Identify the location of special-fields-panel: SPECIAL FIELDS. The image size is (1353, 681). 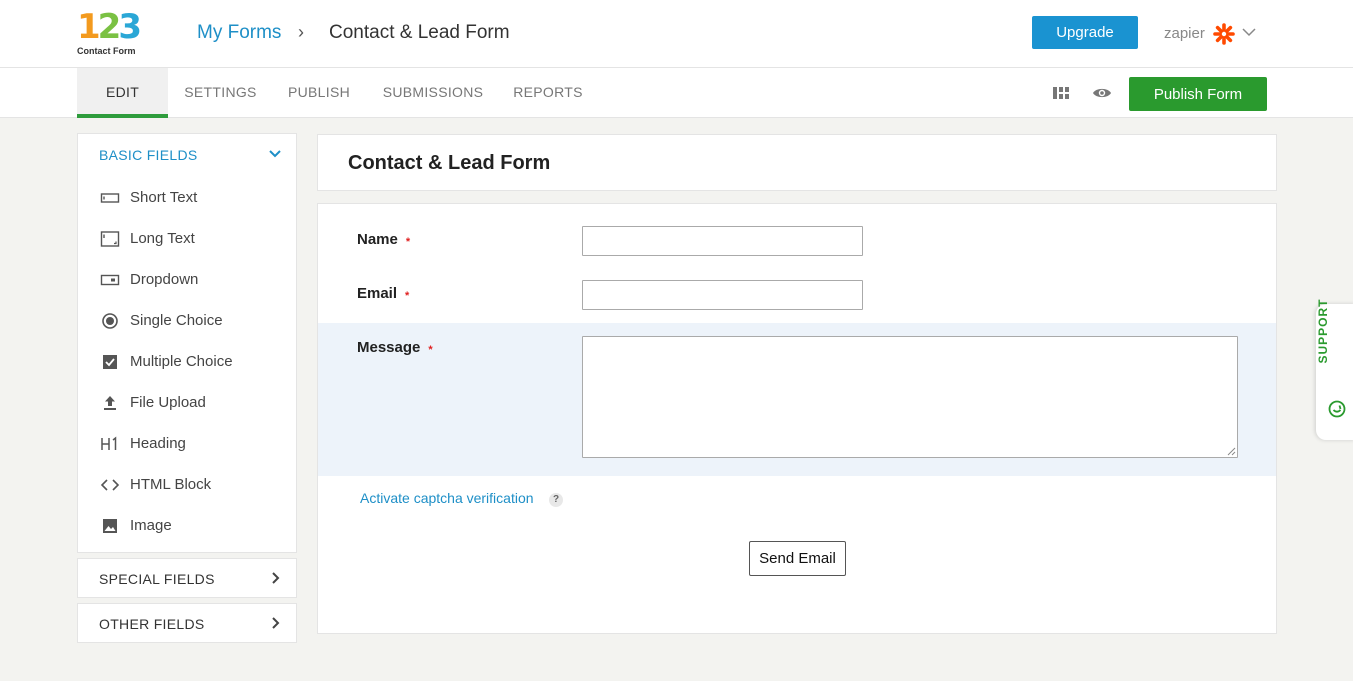
(187, 578).